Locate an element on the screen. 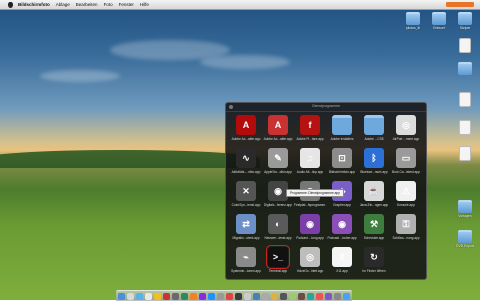  apple-menu-icon is located at coordinates (10, 4).